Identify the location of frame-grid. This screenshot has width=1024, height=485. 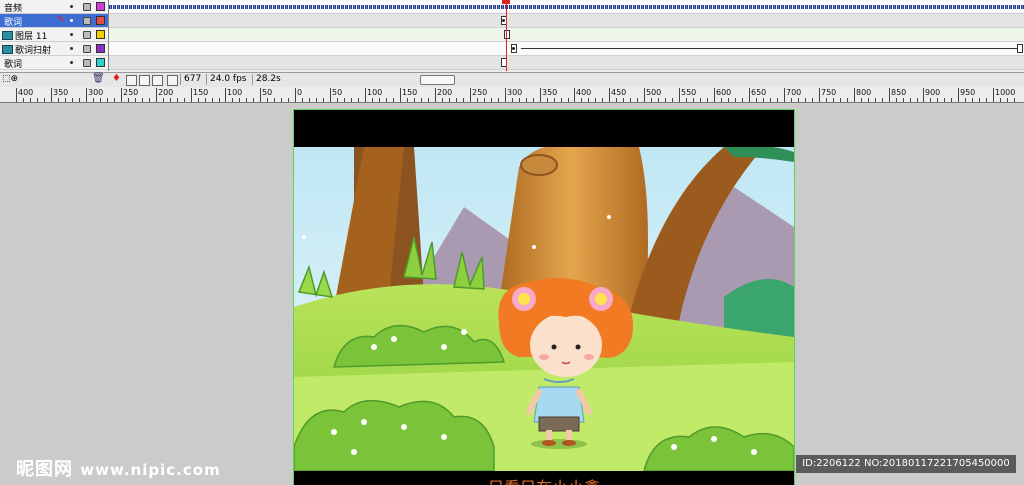
(566, 35).